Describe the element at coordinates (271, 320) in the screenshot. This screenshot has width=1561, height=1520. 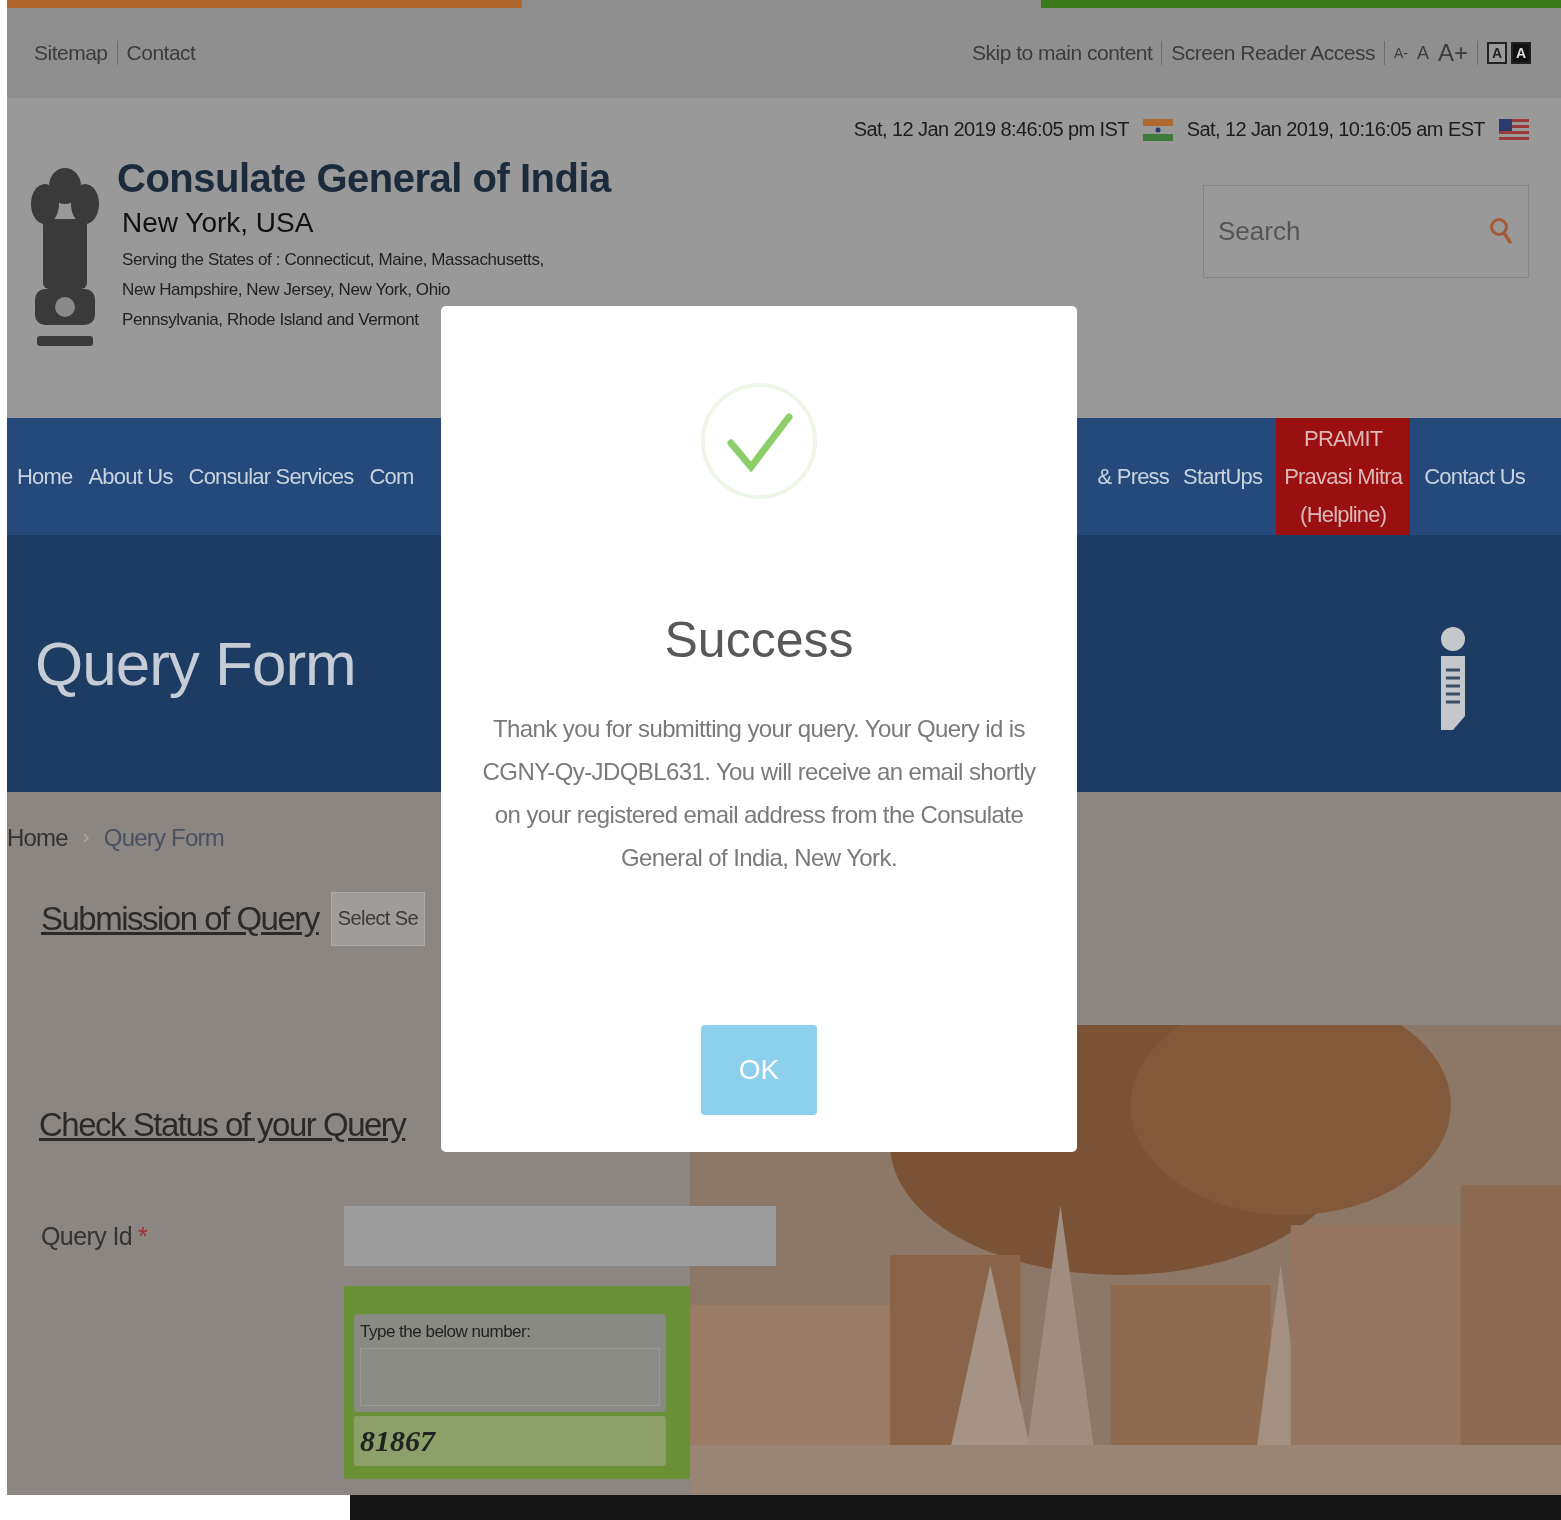
I see `serving-states-text: Pennsylvania, Rhode Island and Vermont` at that location.